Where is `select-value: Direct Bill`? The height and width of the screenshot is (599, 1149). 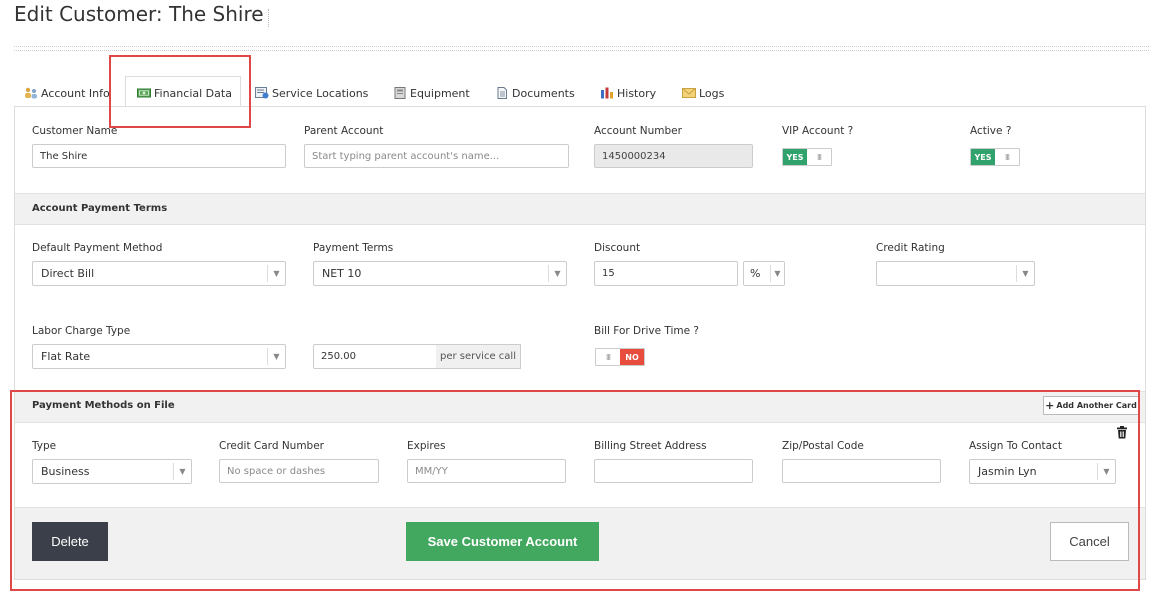 select-value: Direct Bill is located at coordinates (68, 273).